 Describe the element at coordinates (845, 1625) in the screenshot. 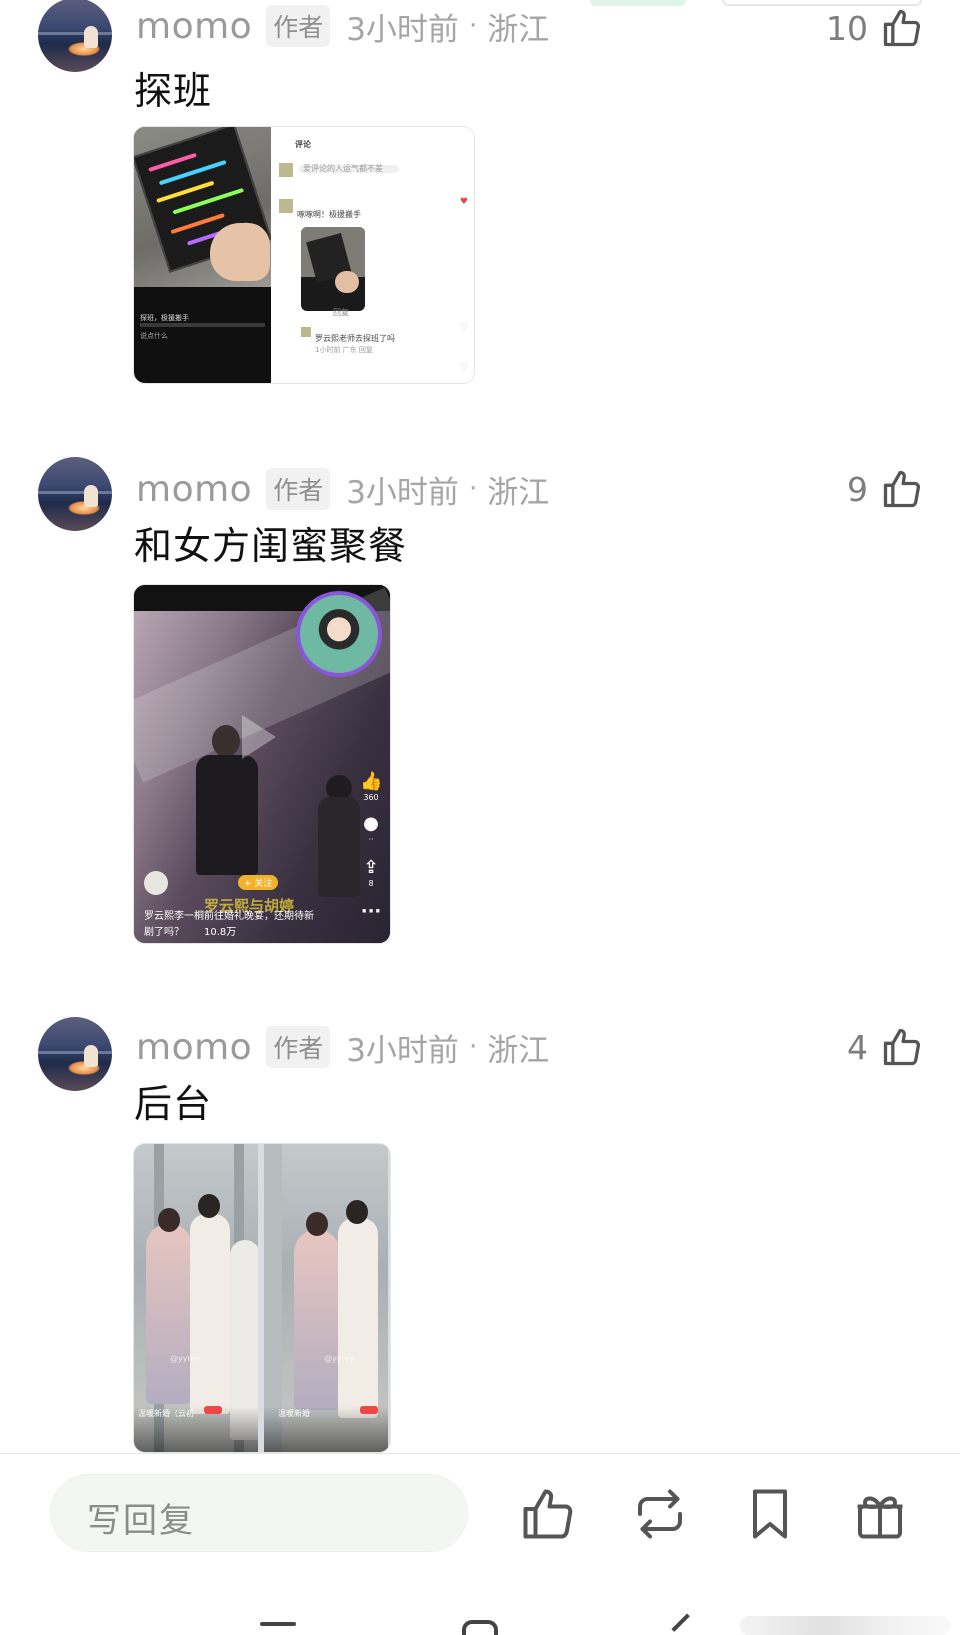

I see `watermark-blur` at that location.